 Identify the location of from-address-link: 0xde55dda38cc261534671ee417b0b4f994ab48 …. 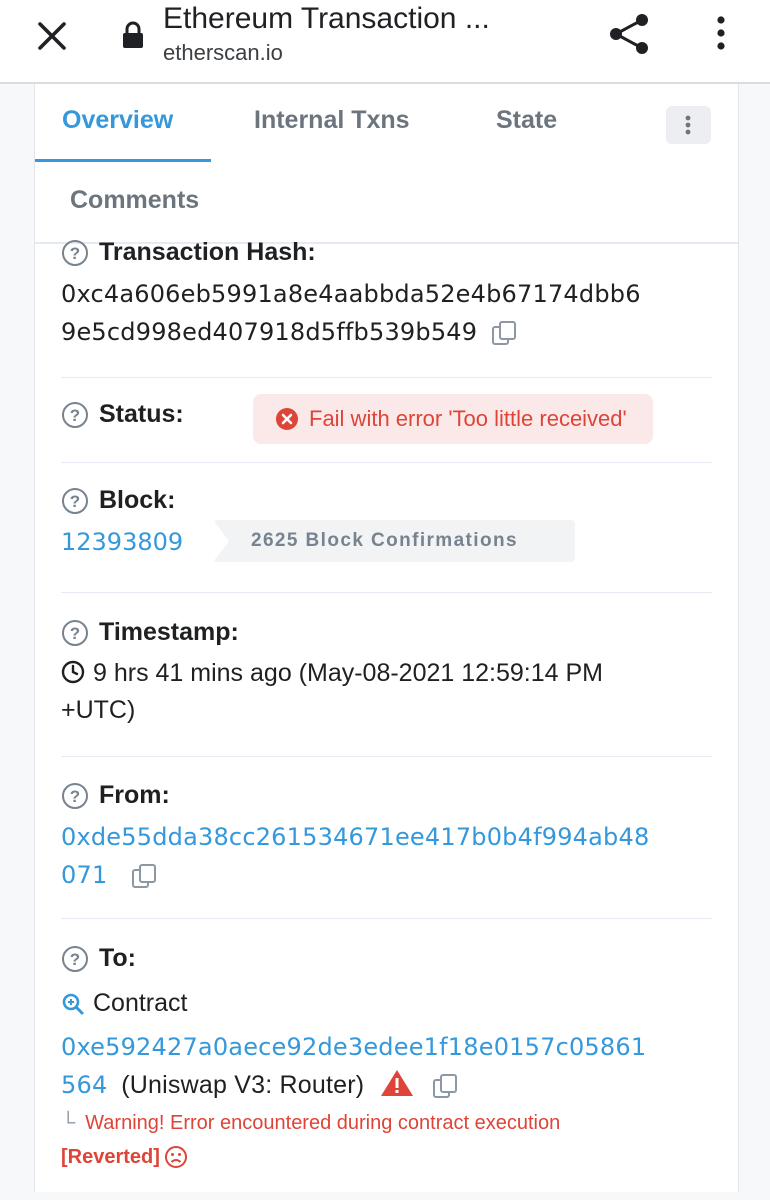
(386, 856).